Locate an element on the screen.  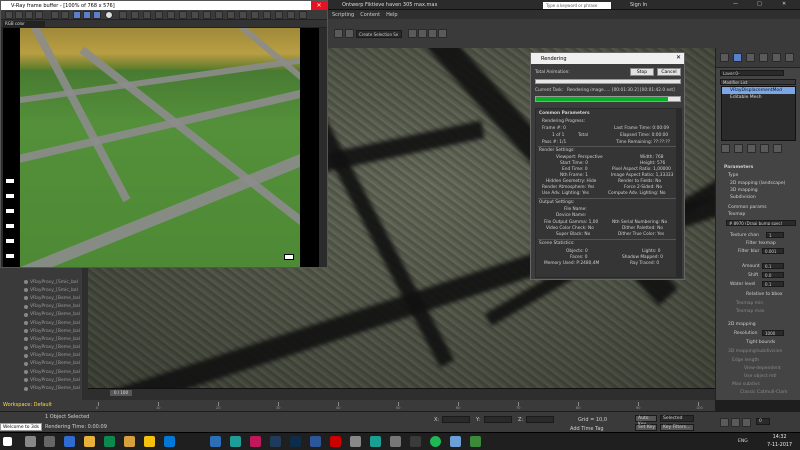
search-icon is located at coordinates (30, 441).